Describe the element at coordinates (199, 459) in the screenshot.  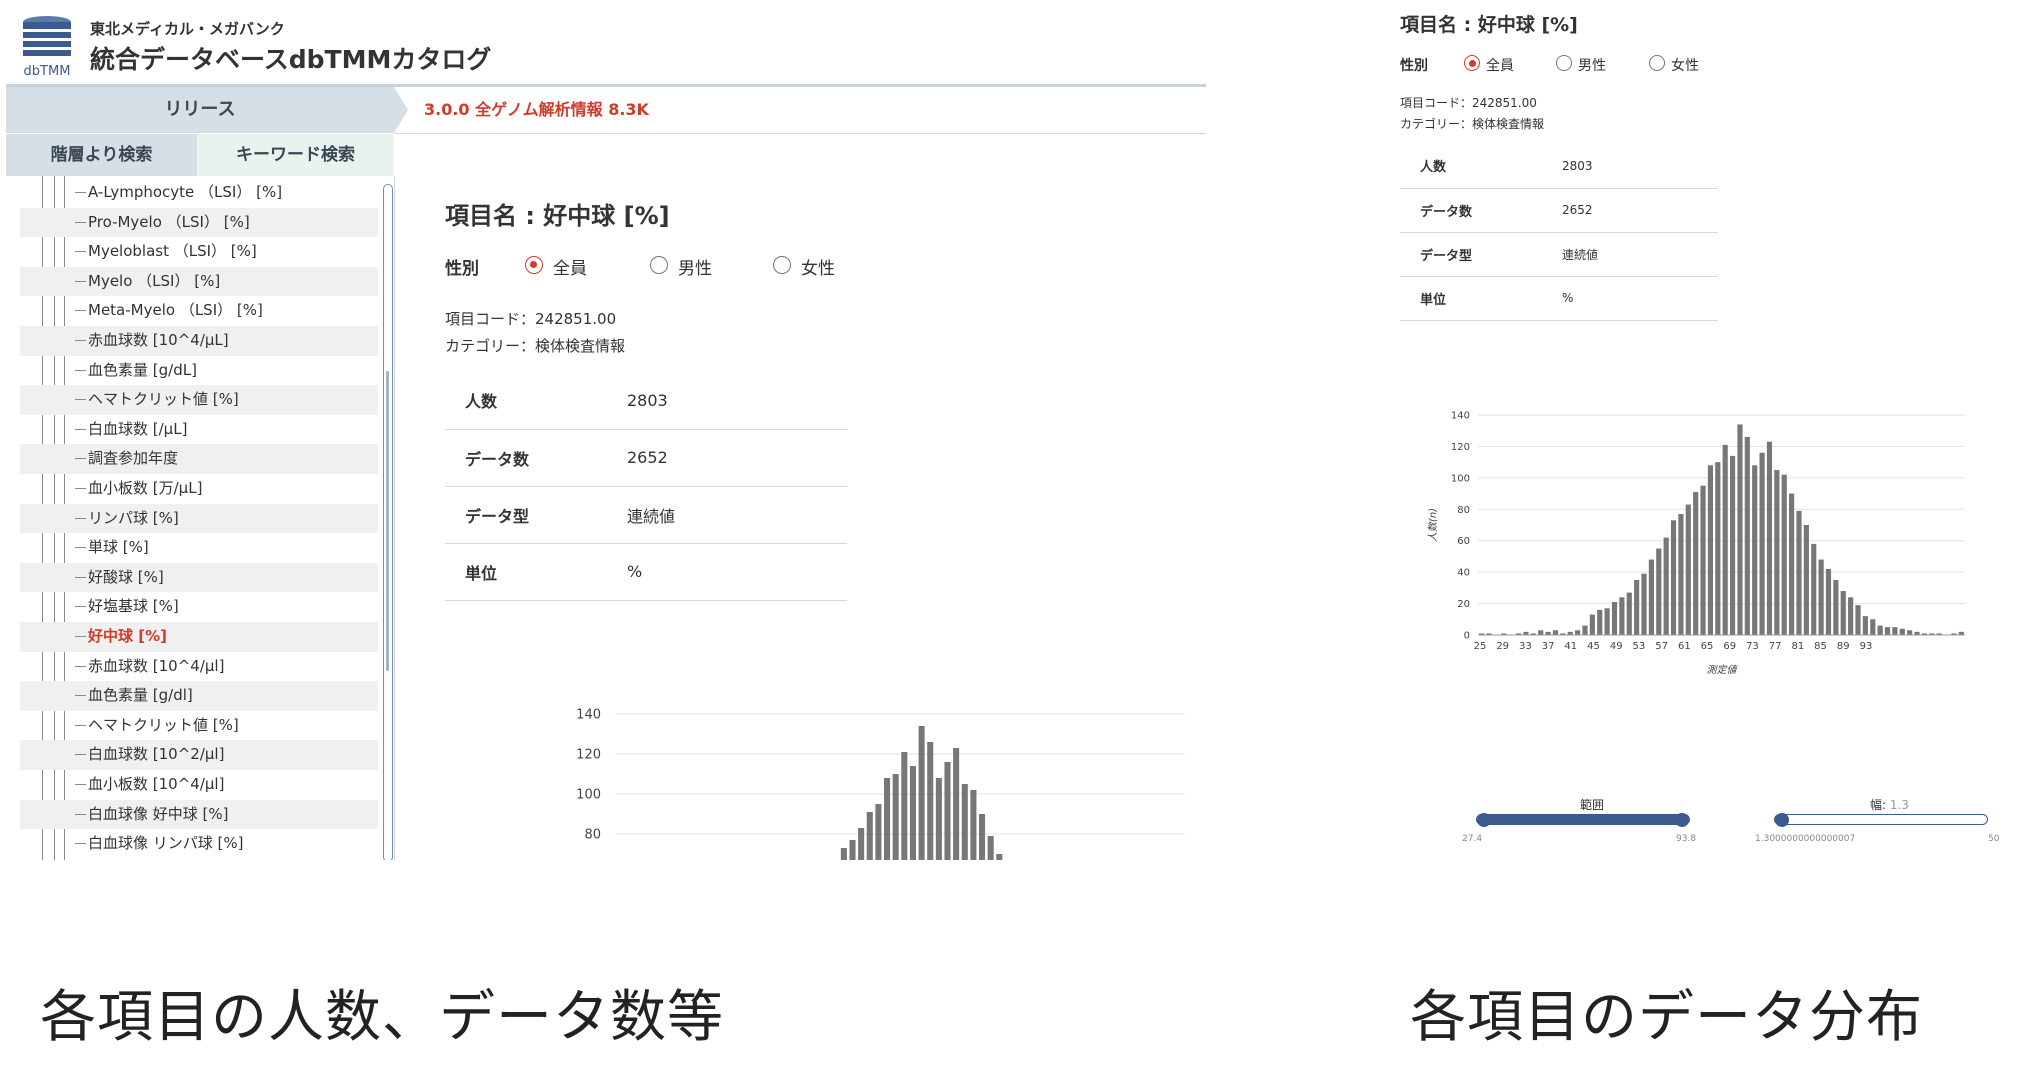
I see `tree-item: 調査参加年度` at that location.